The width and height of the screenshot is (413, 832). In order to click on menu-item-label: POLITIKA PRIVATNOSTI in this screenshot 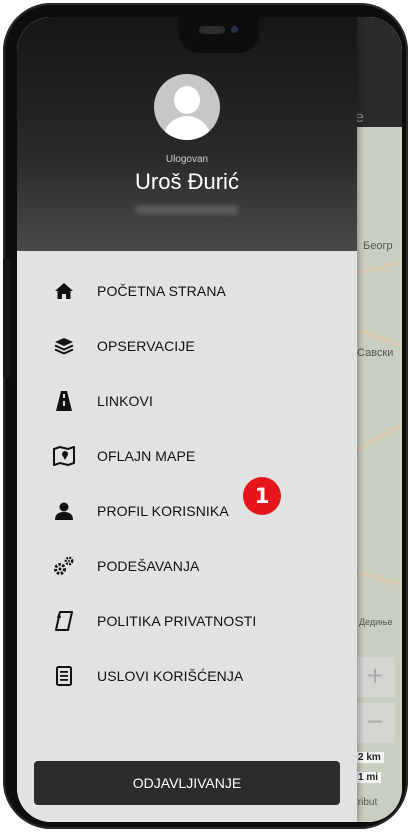, I will do `click(177, 621)`.